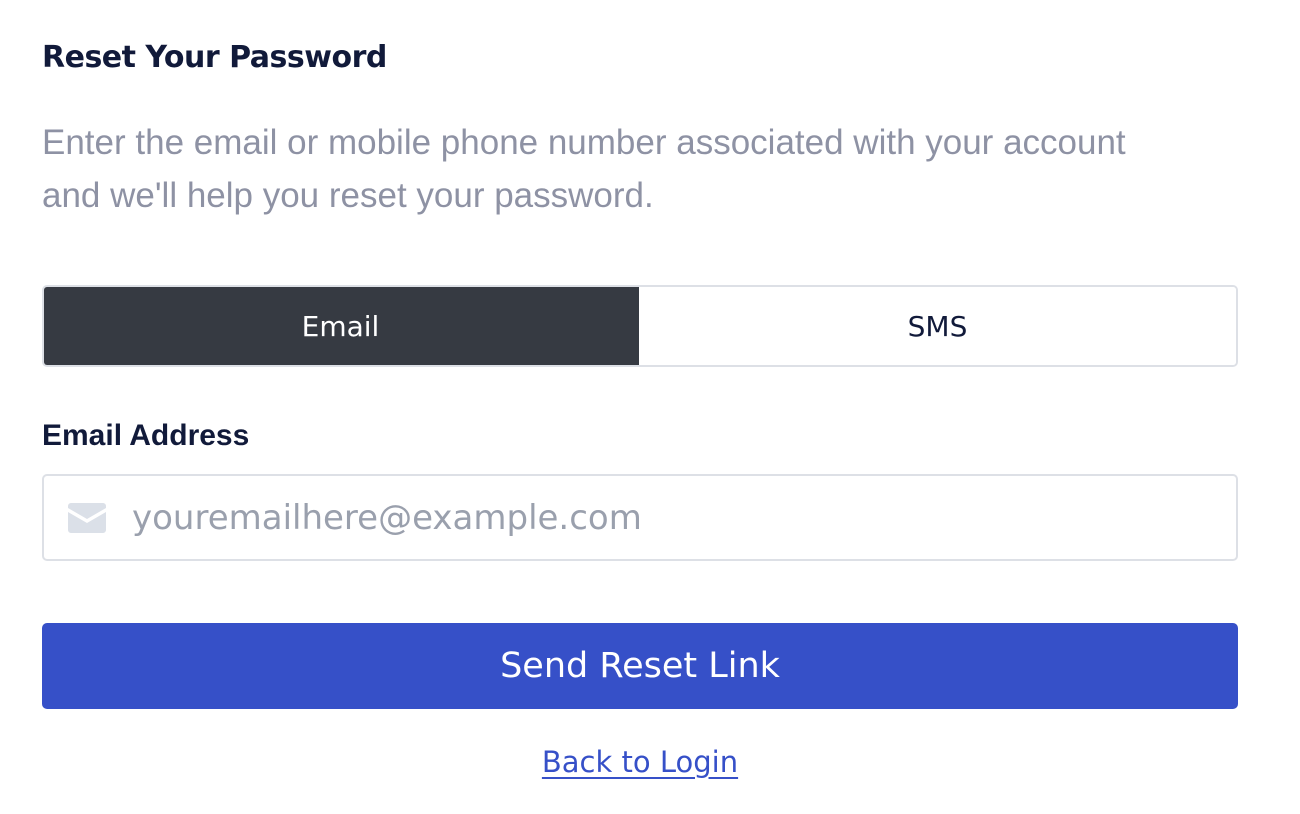 The image size is (1300, 814). I want to click on email-input-wrapper, so click(640, 517).